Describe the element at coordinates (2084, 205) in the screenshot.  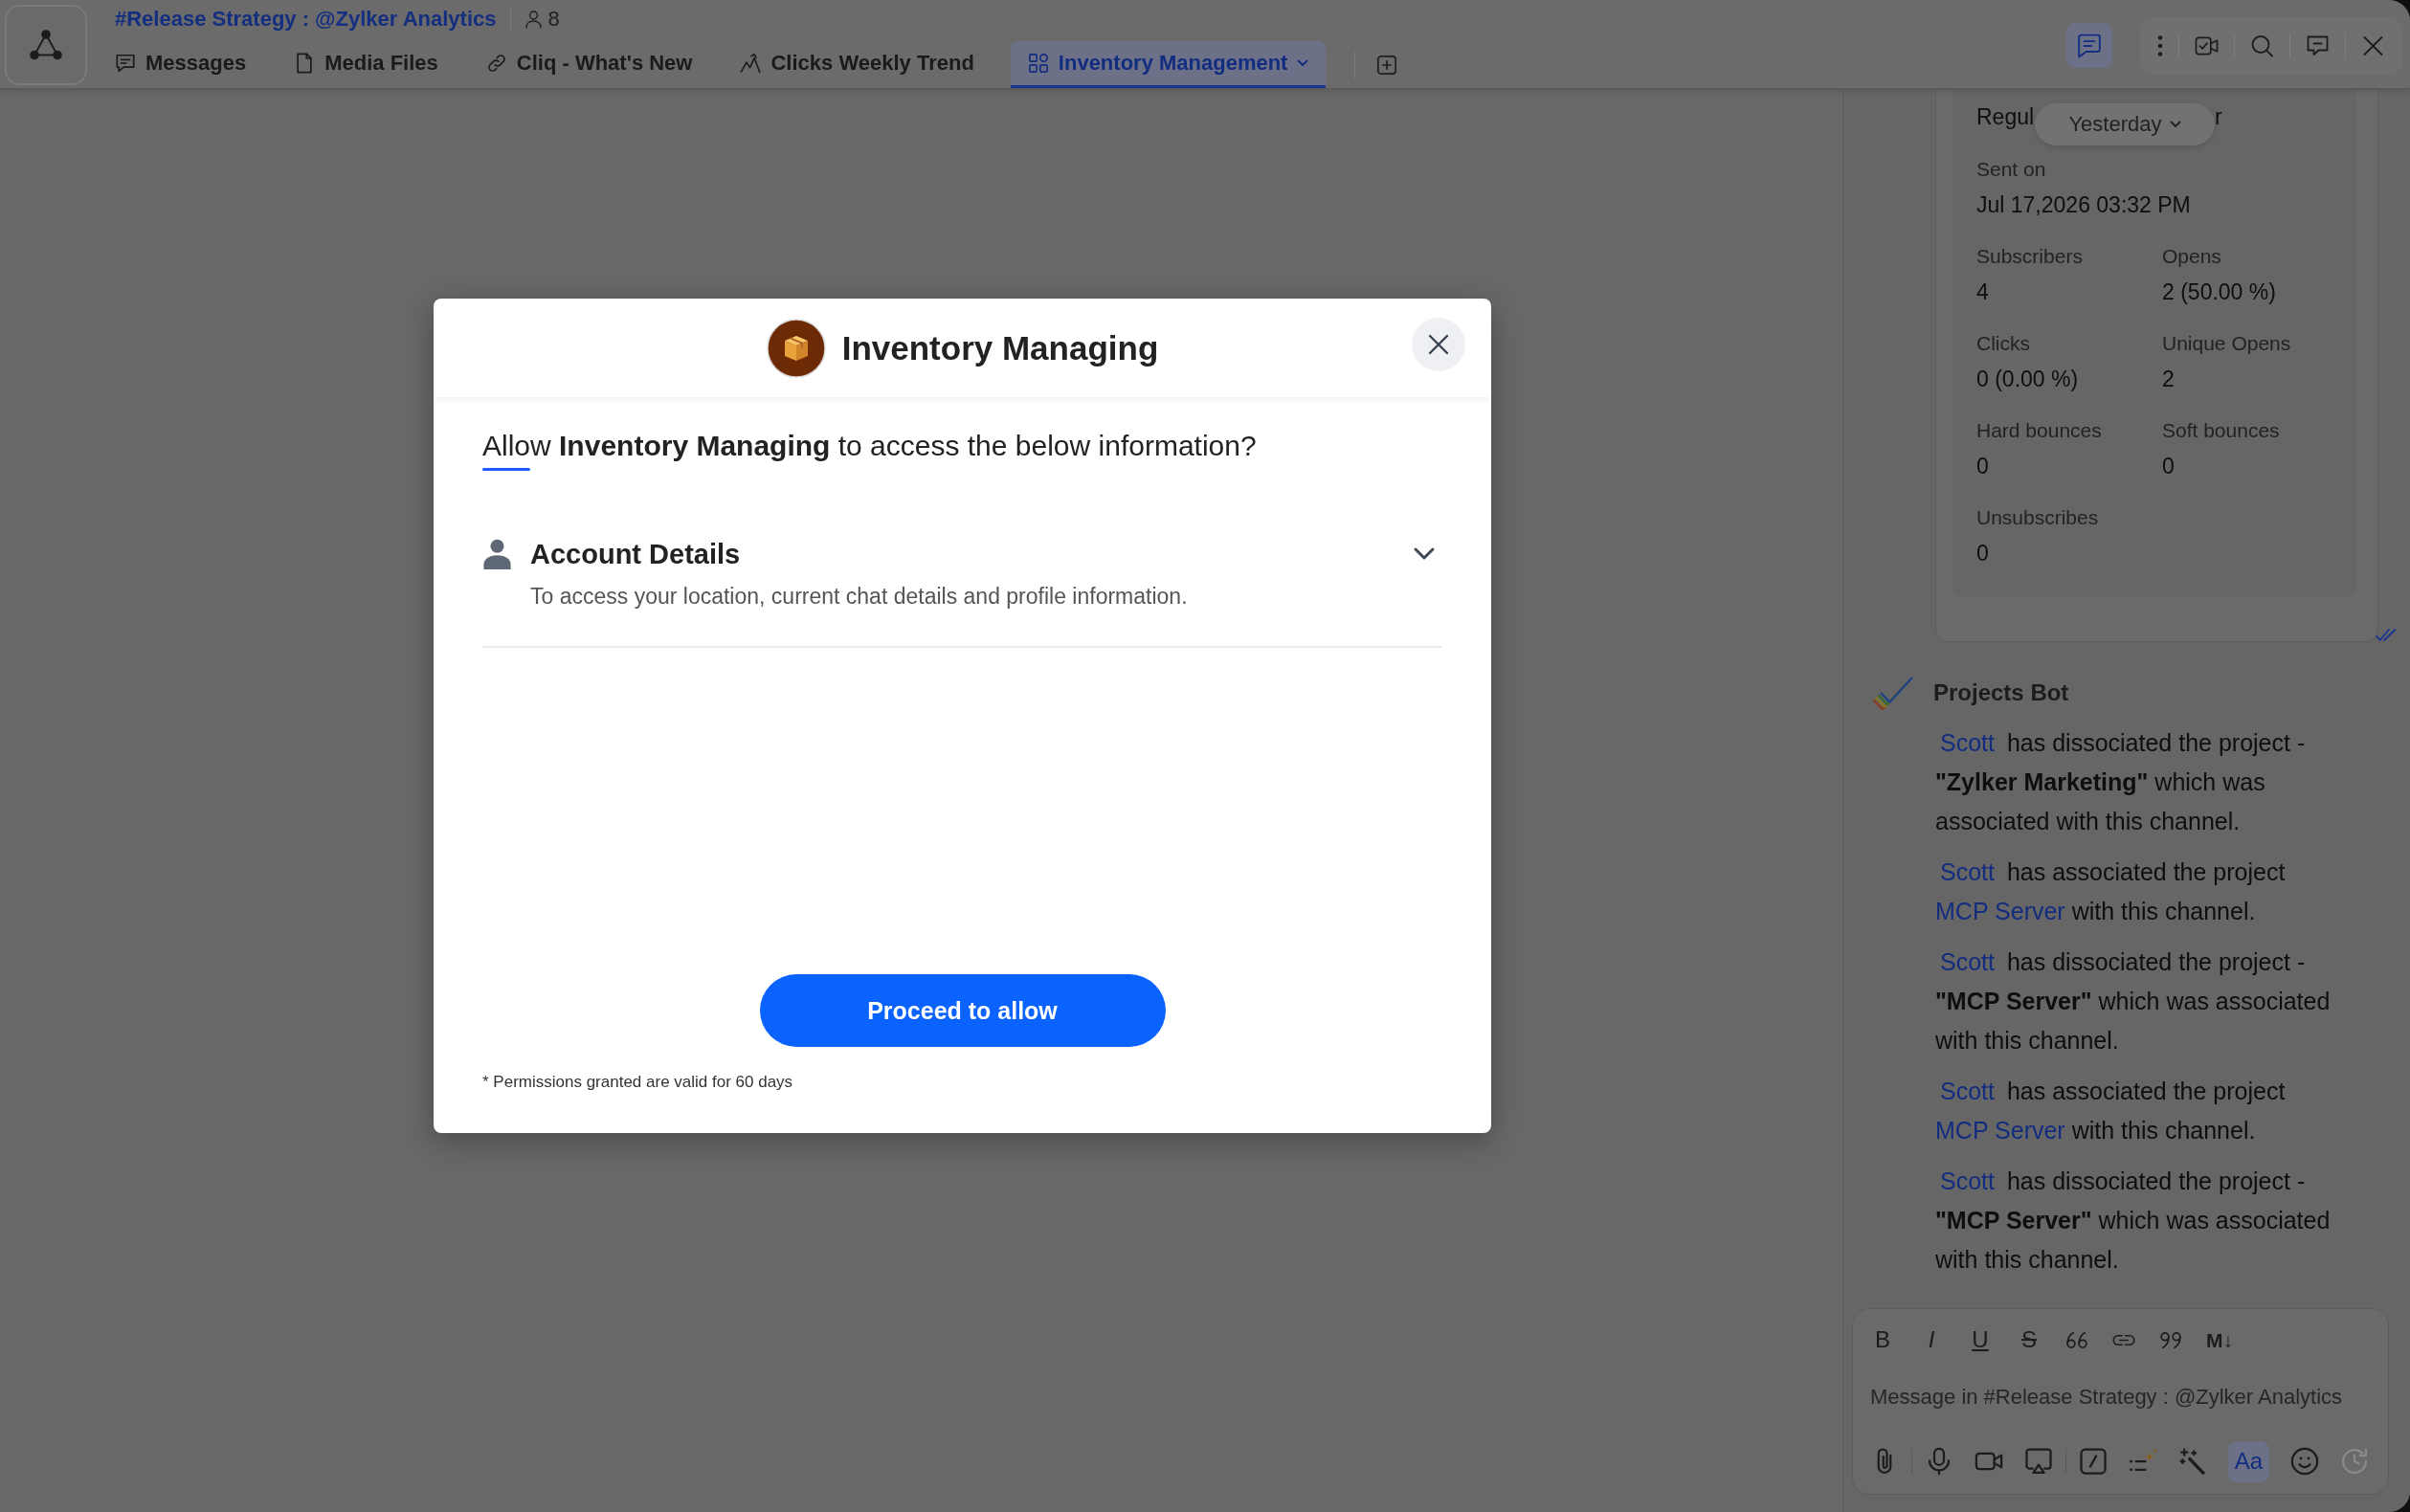
I see `stat-value: Jul 17,2026 03:32 PM` at that location.